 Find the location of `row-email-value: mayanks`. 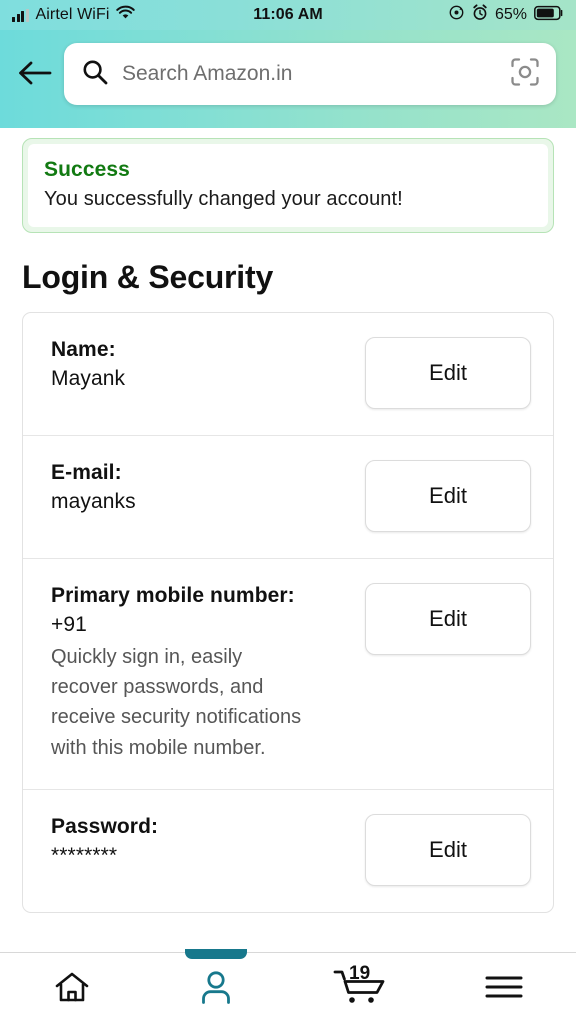

row-email-value: mayanks is located at coordinates (93, 501).